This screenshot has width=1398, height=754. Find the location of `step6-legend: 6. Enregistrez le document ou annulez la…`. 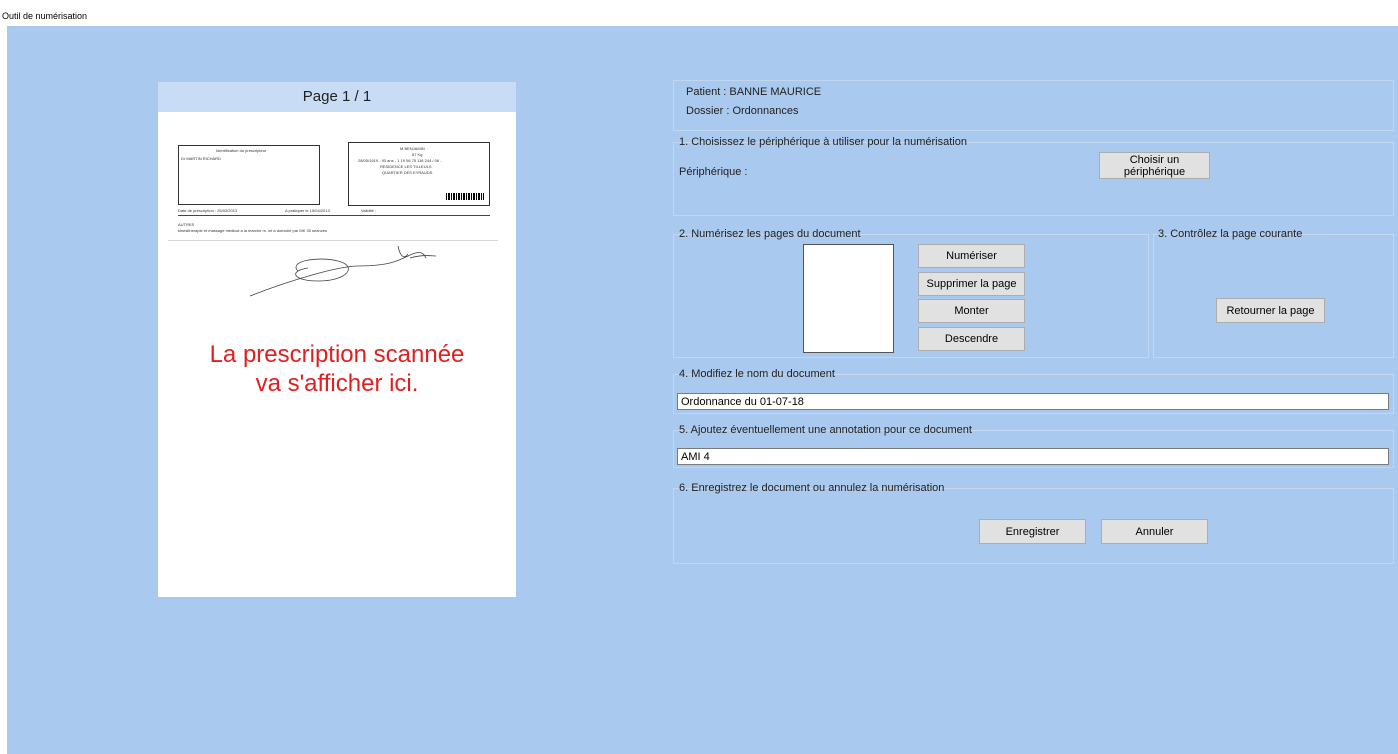

step6-legend: 6. Enregistrez le document ou annulez la… is located at coordinates (812, 488).